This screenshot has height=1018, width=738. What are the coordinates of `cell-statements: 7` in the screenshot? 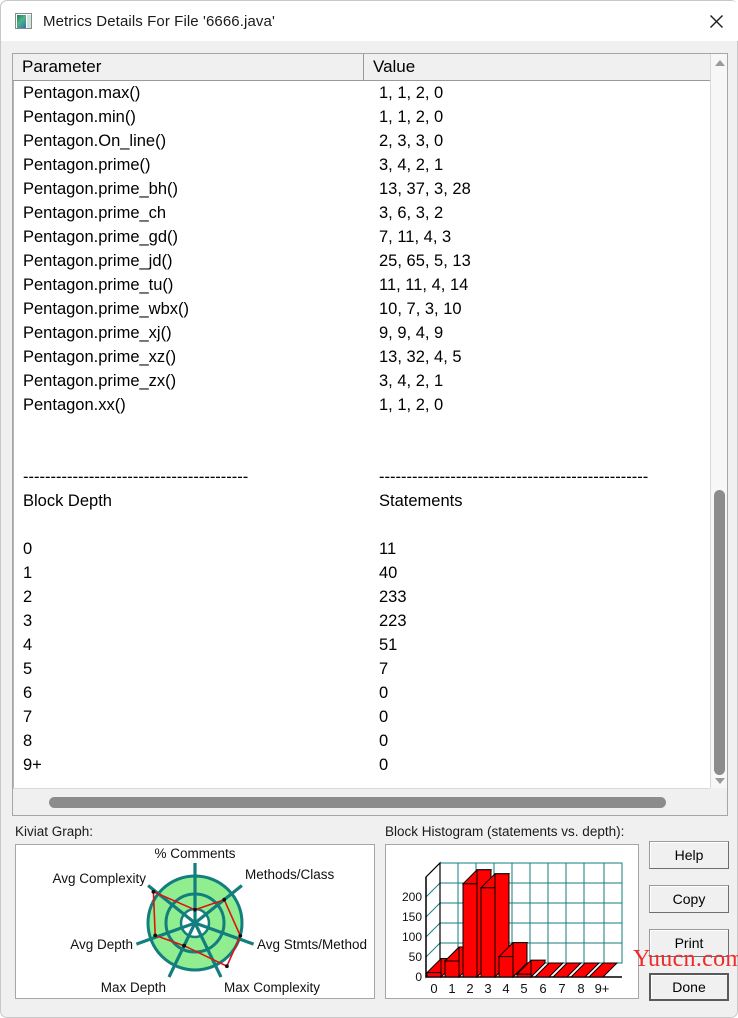 It's located at (384, 669).